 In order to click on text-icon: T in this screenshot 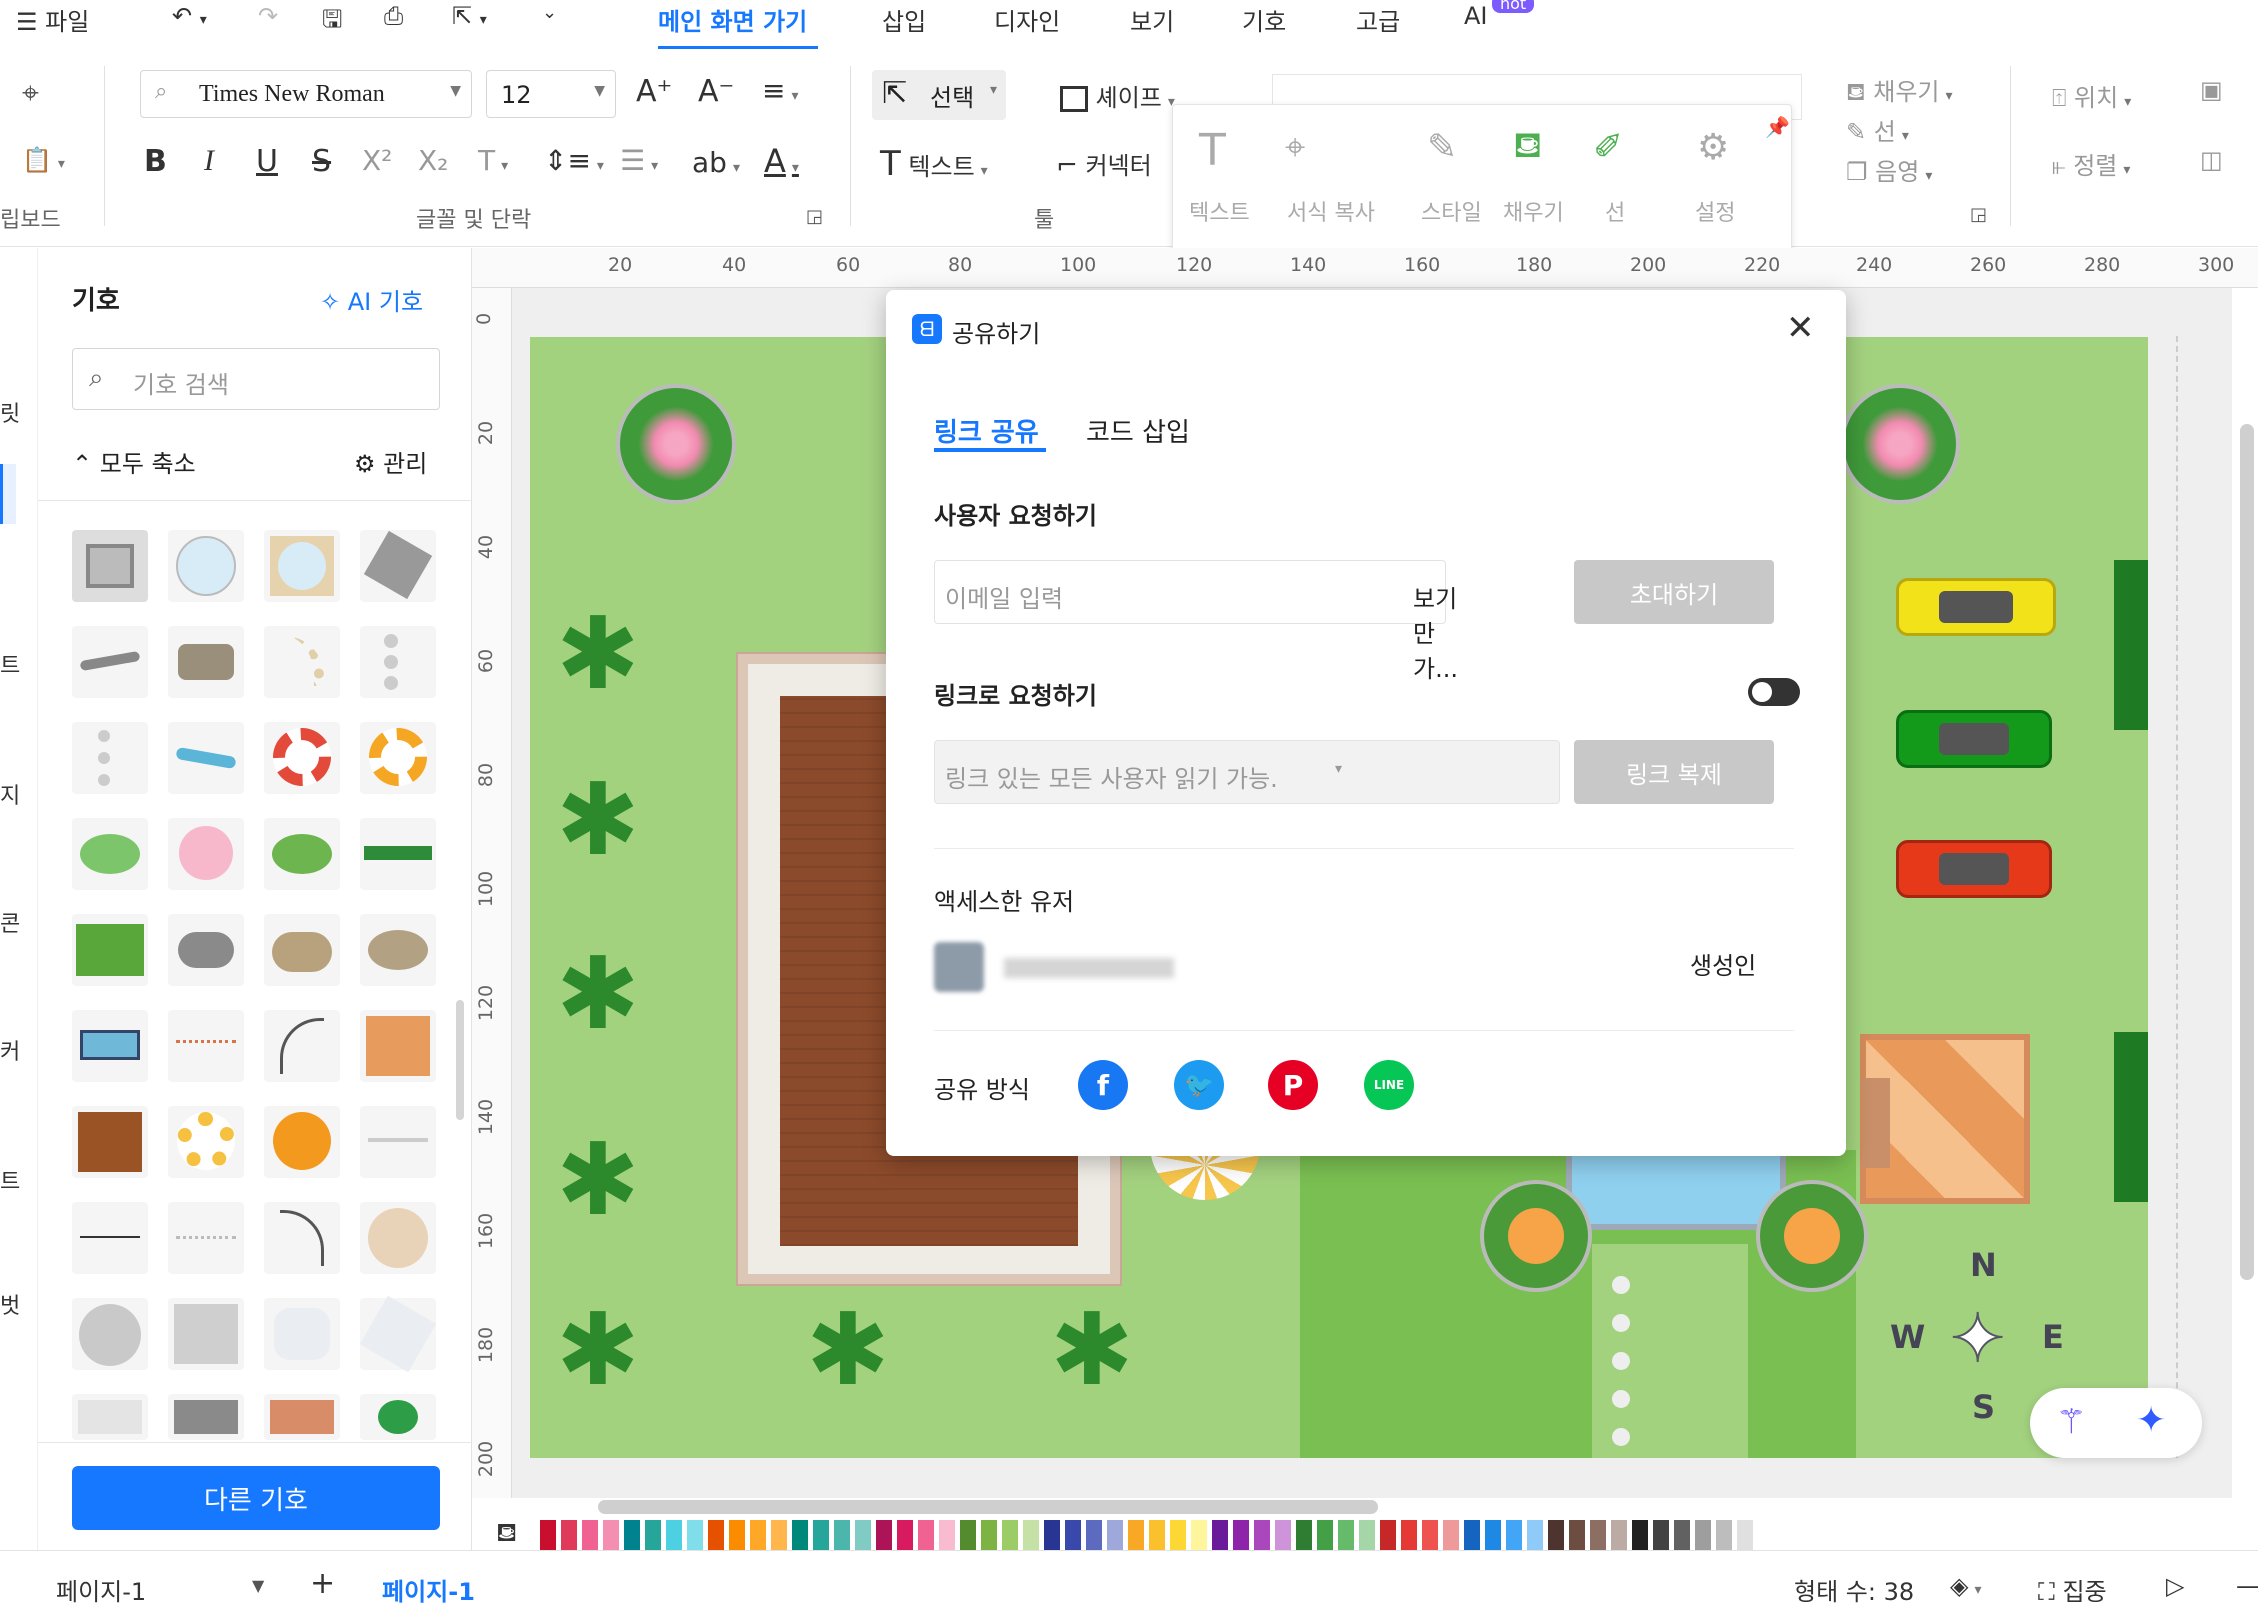, I will do `click(1212, 150)`.